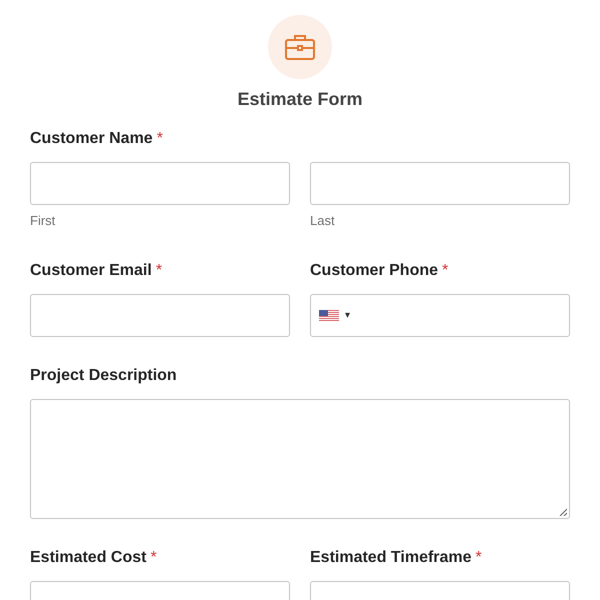 This screenshot has width=600, height=600. Describe the element at coordinates (396, 558) in the screenshot. I see `field-label: Estimated Timeframe *` at that location.